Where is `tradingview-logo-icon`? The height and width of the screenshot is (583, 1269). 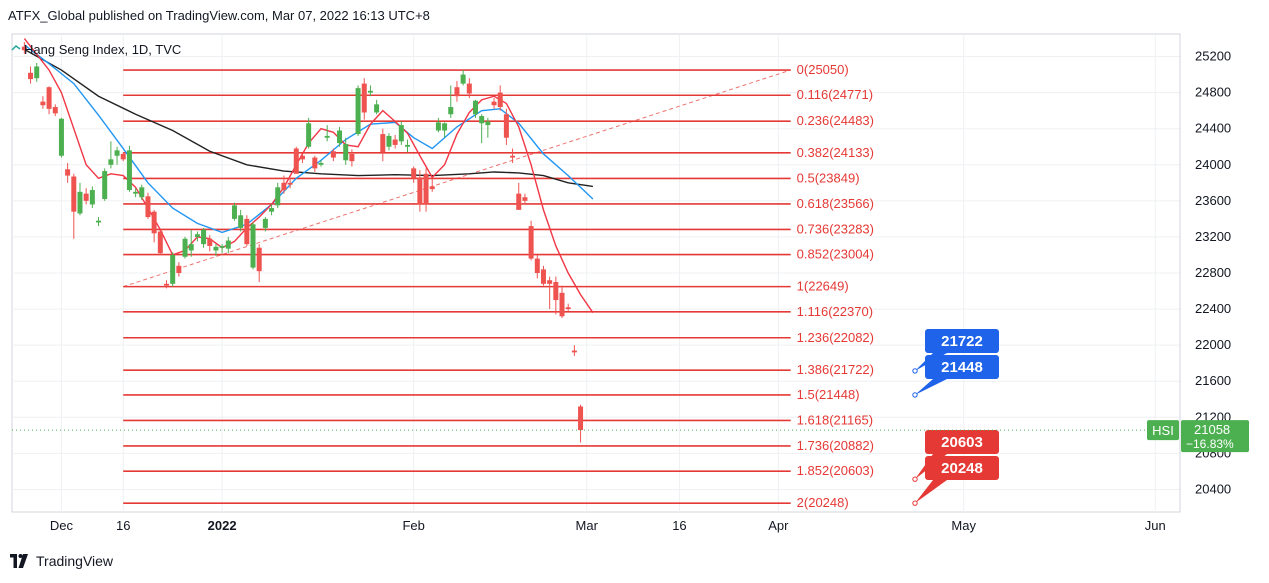 tradingview-logo-icon is located at coordinates (19, 561).